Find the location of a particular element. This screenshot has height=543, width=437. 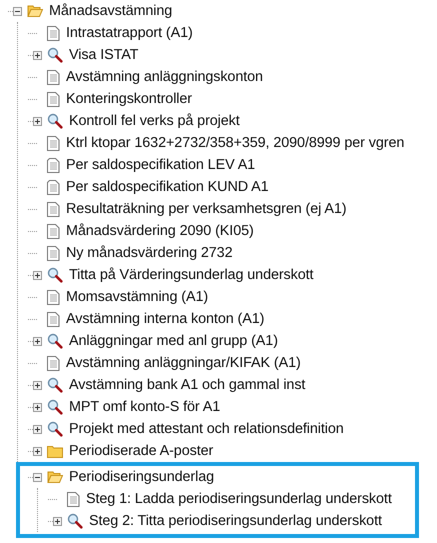

tree-item-label: Kontroll fel verks på projekt is located at coordinates (154, 121).